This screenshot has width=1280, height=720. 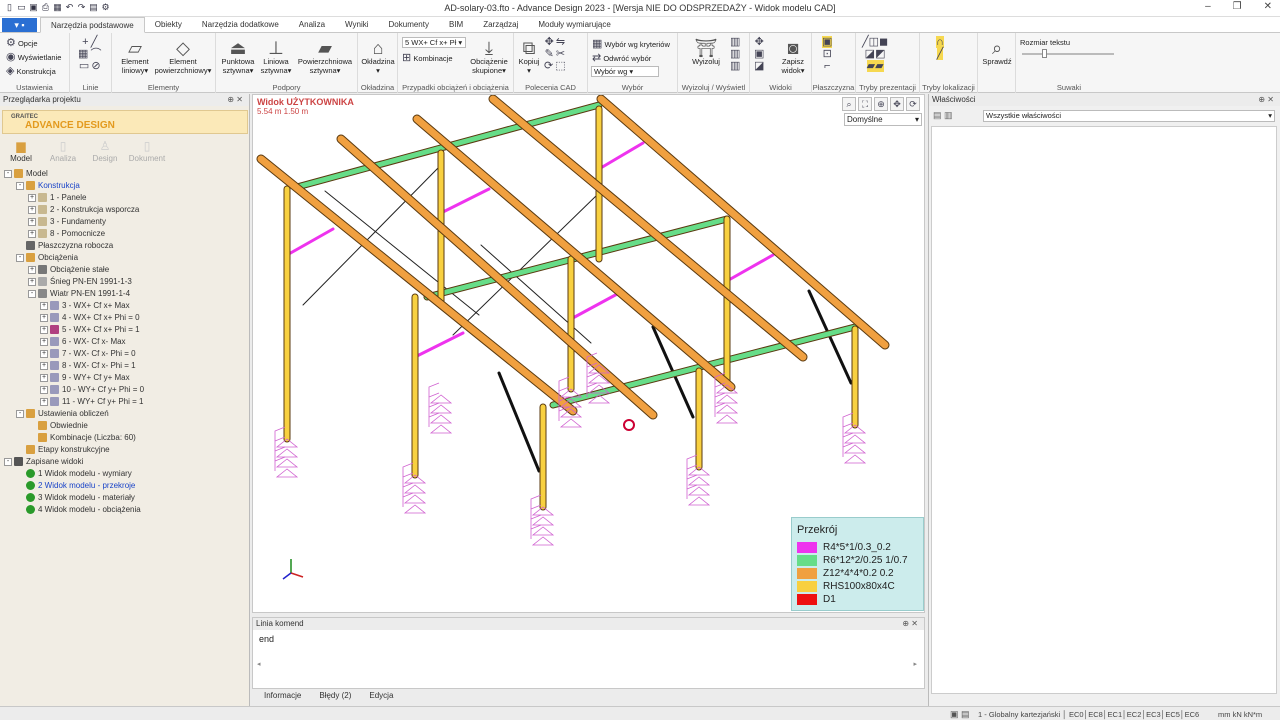 What do you see at coordinates (92, 390) in the screenshot?
I see `tree-item: +10 - WY+ Cf y+ Phi = 0` at bounding box center [92, 390].